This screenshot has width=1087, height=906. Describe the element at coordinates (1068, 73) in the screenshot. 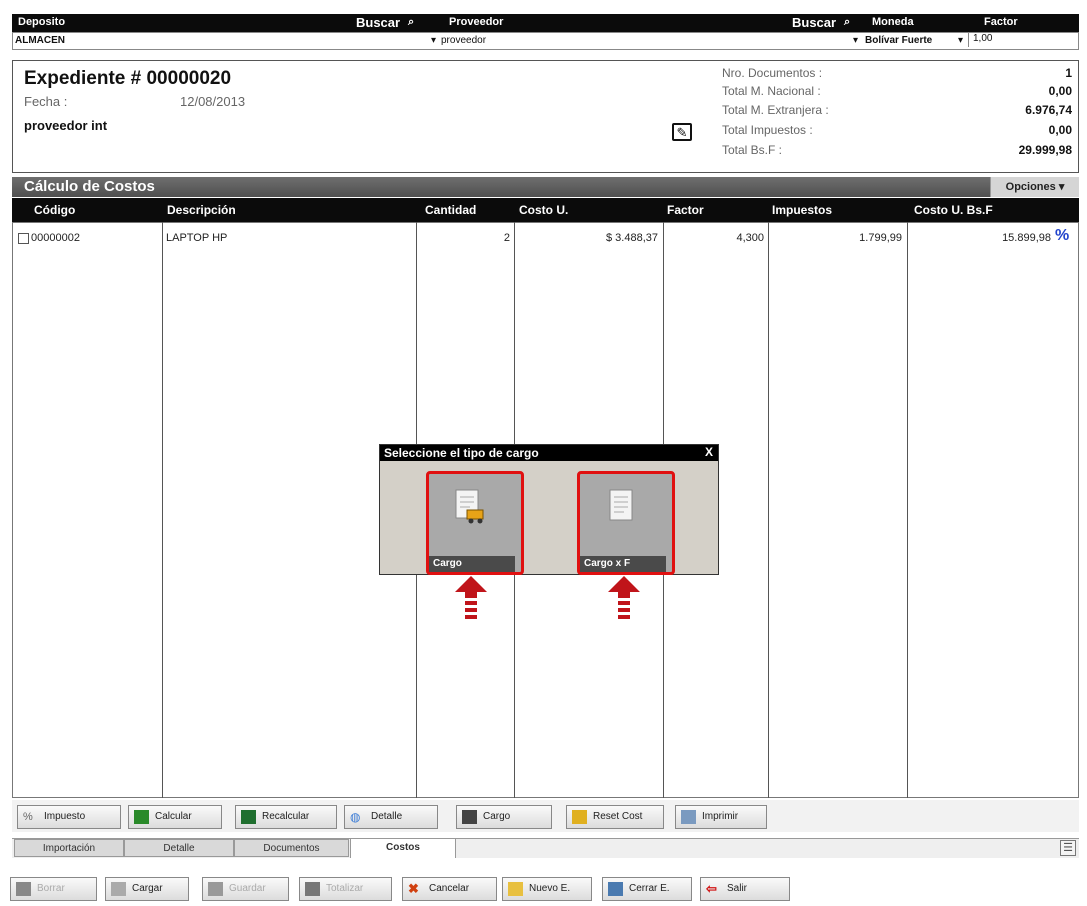

I see `nro-documentos-value: 1` at that location.